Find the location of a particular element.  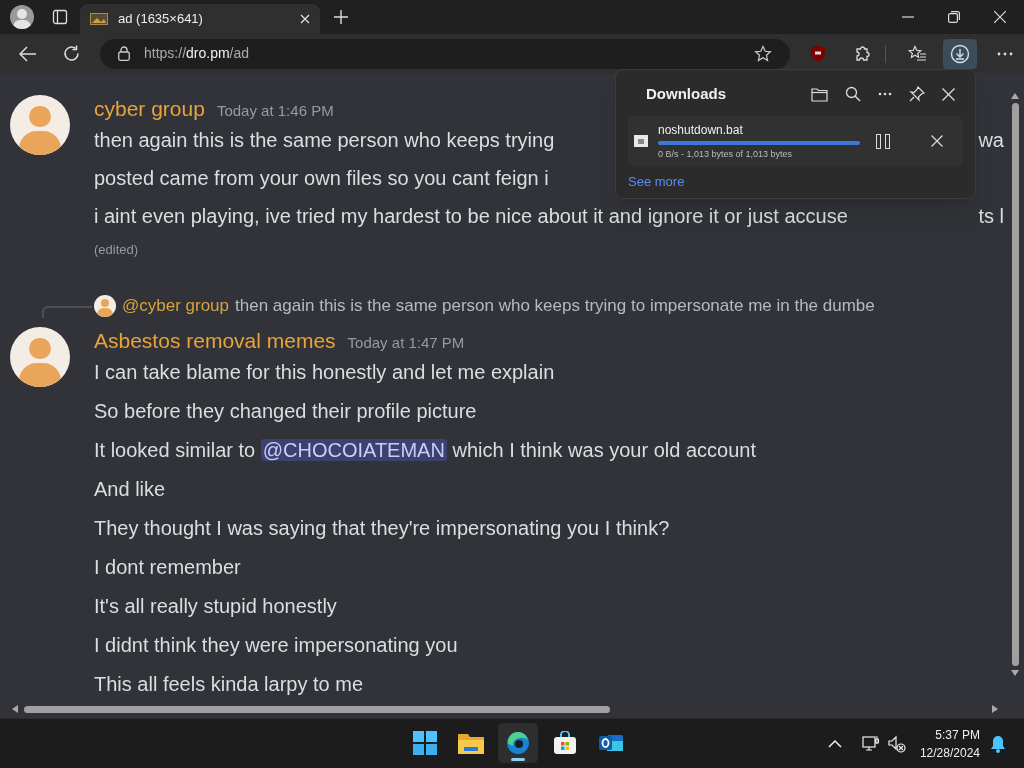

browser-tab: ad (1635×641) is located at coordinates (200, 19).